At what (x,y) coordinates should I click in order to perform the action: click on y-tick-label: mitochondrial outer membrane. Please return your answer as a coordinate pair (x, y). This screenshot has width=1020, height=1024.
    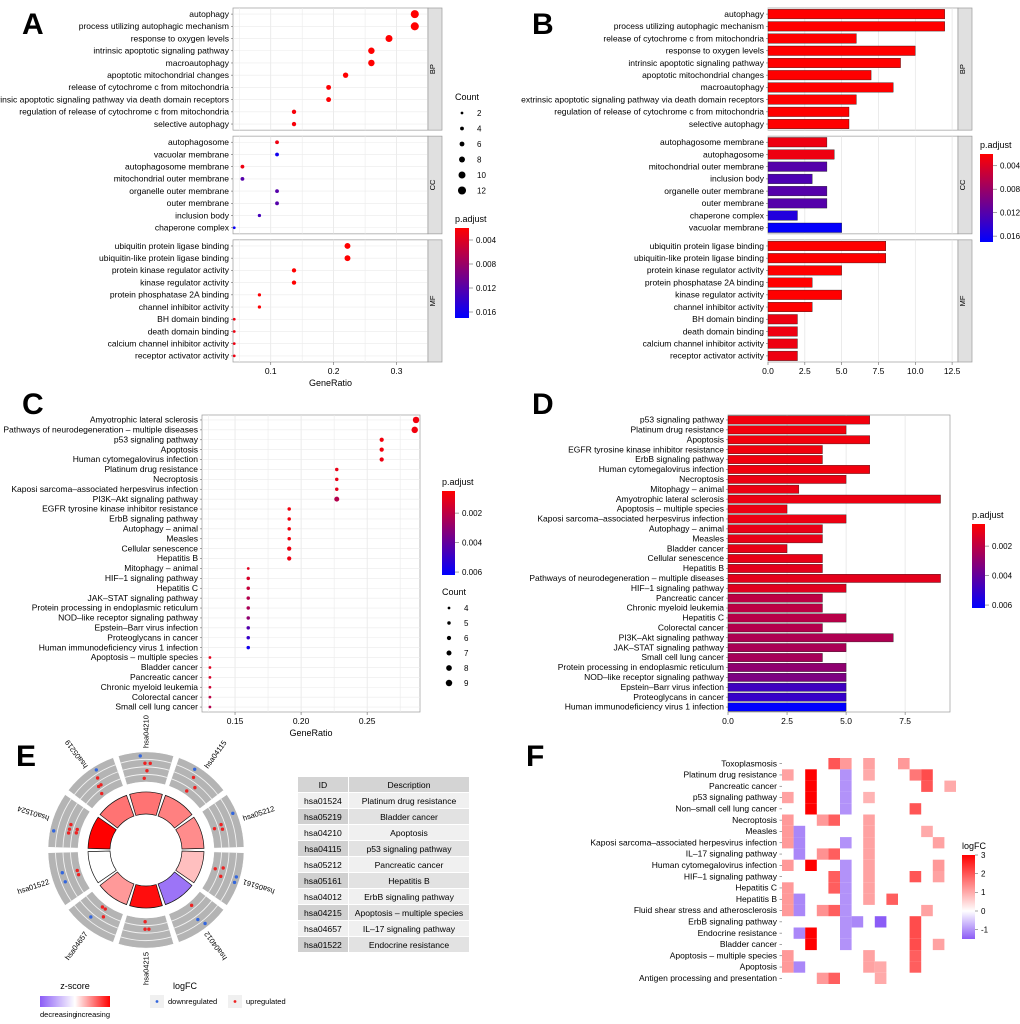
    Looking at the image, I should click on (707, 166).